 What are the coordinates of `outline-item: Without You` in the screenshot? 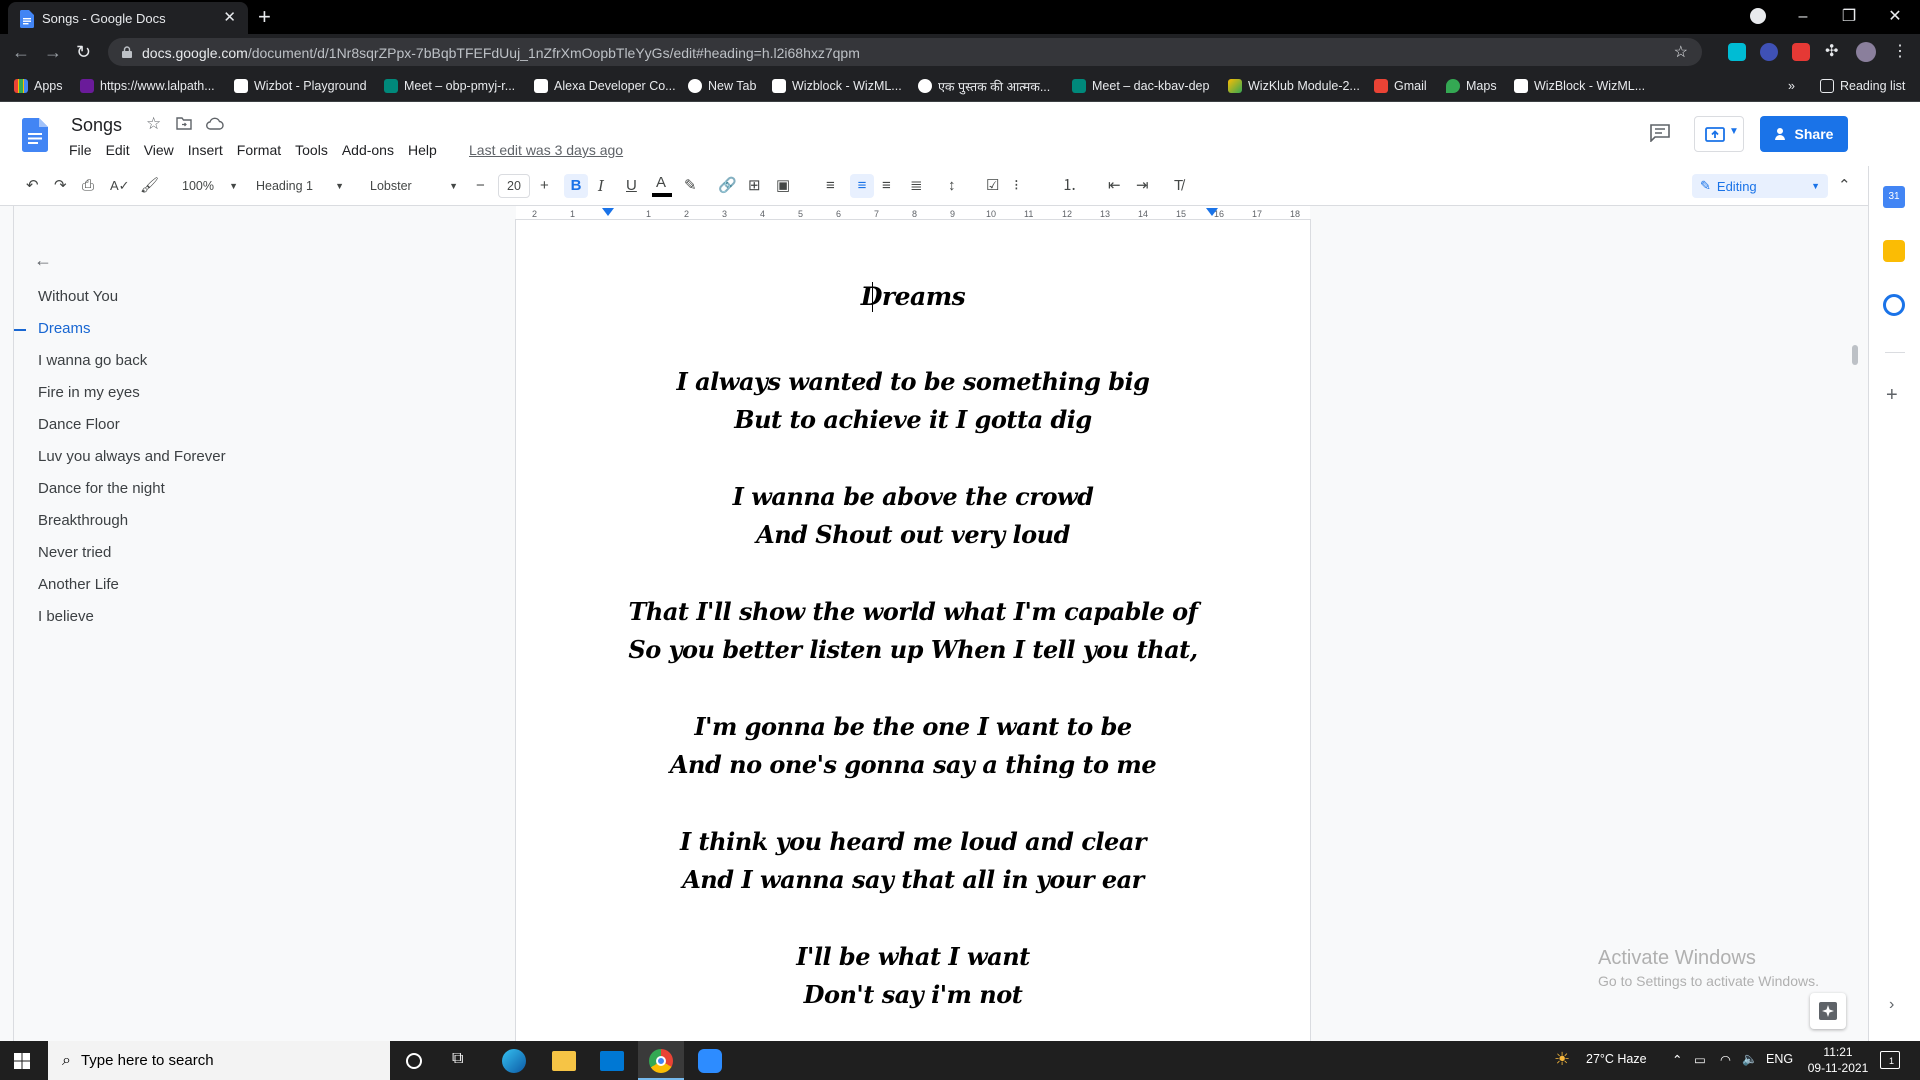 It's located at (78, 296).